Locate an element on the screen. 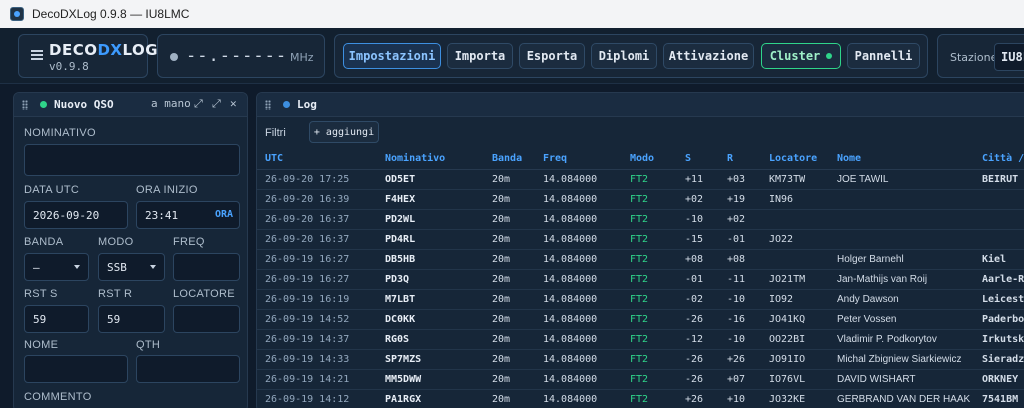 The width and height of the screenshot is (1024, 408). column-header-locatore: Locatore is located at coordinates (795, 159).